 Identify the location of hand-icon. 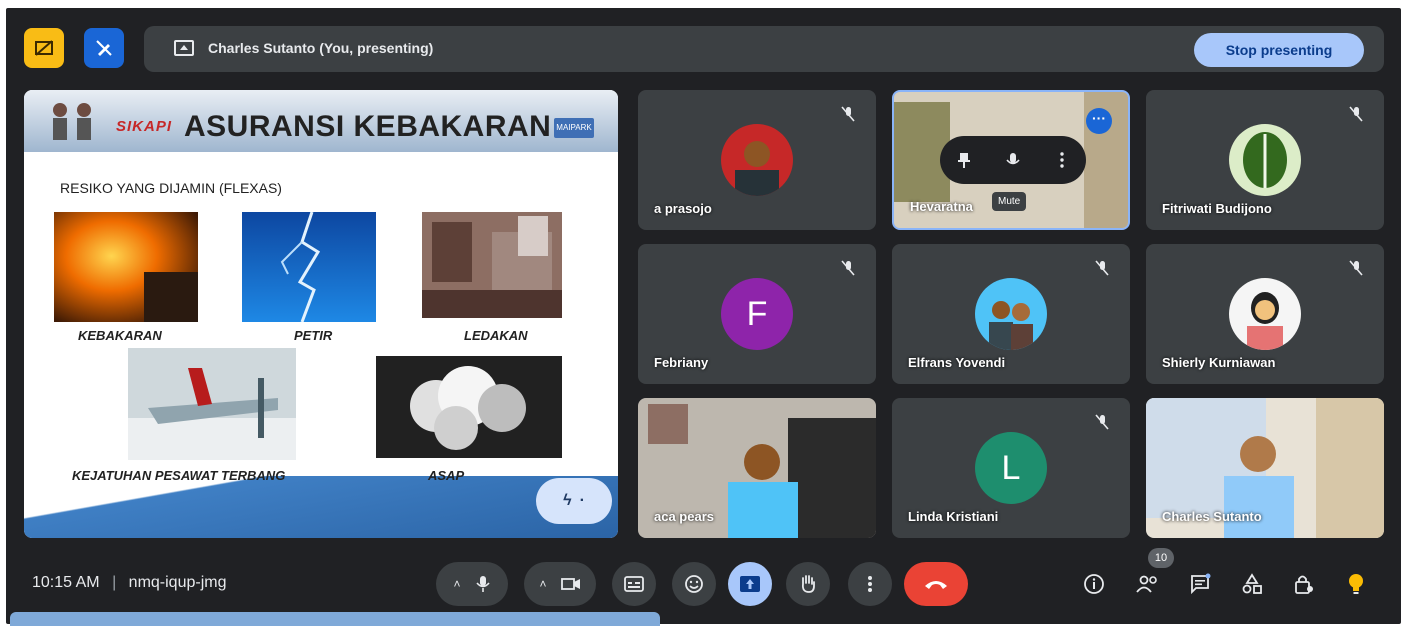
(808, 584).